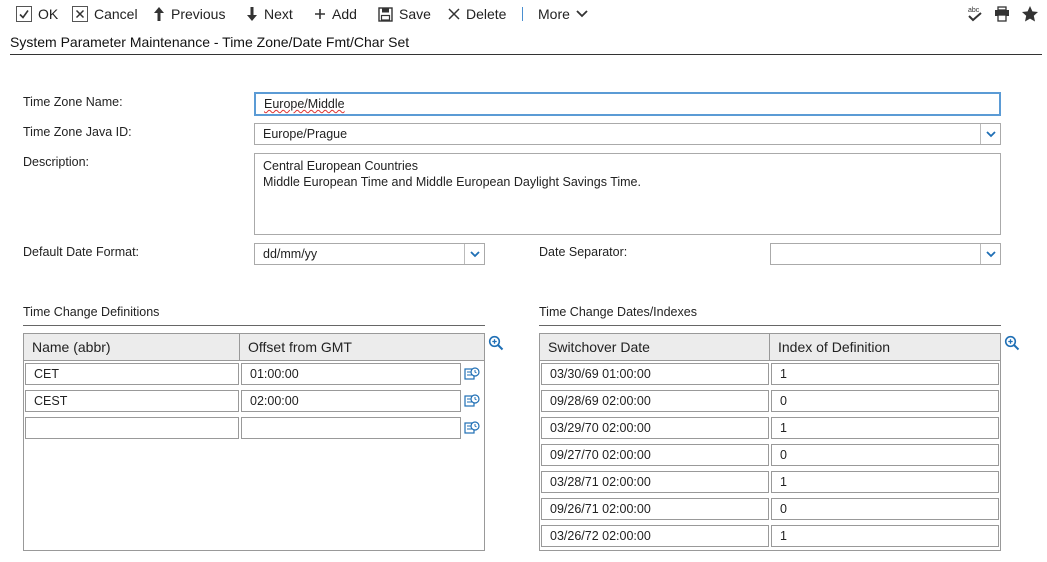 The width and height of the screenshot is (1047, 562). I want to click on more-label: More, so click(554, 14).